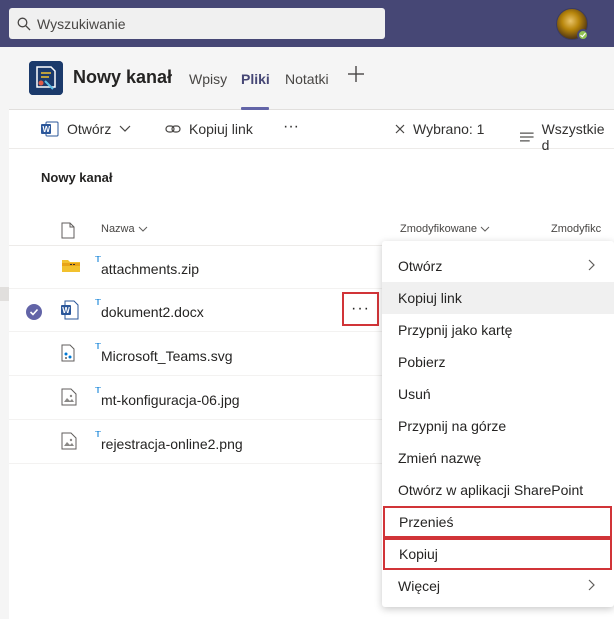 The height and width of the screenshot is (619, 614). What do you see at coordinates (166, 356) in the screenshot?
I see `file-name: Microsoft_Teams.svg` at bounding box center [166, 356].